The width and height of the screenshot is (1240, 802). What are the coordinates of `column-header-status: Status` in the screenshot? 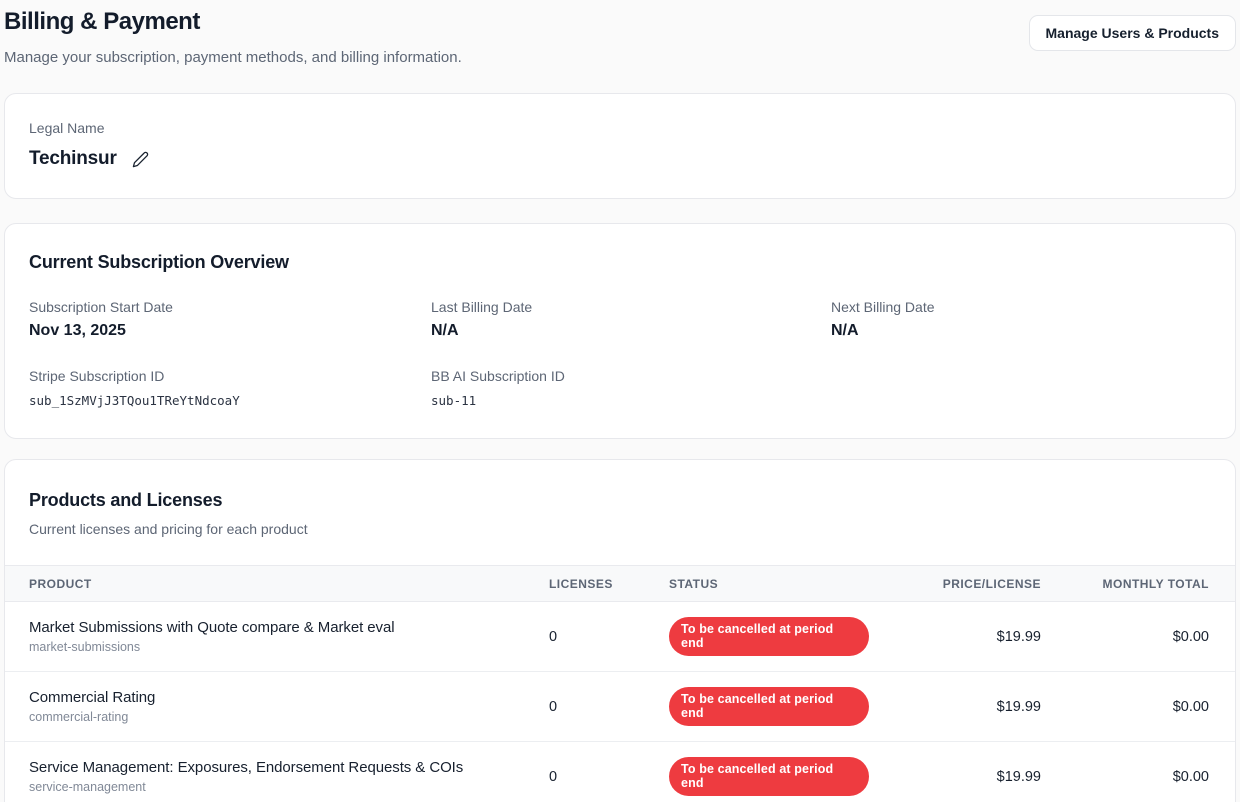 It's located at (694, 583).